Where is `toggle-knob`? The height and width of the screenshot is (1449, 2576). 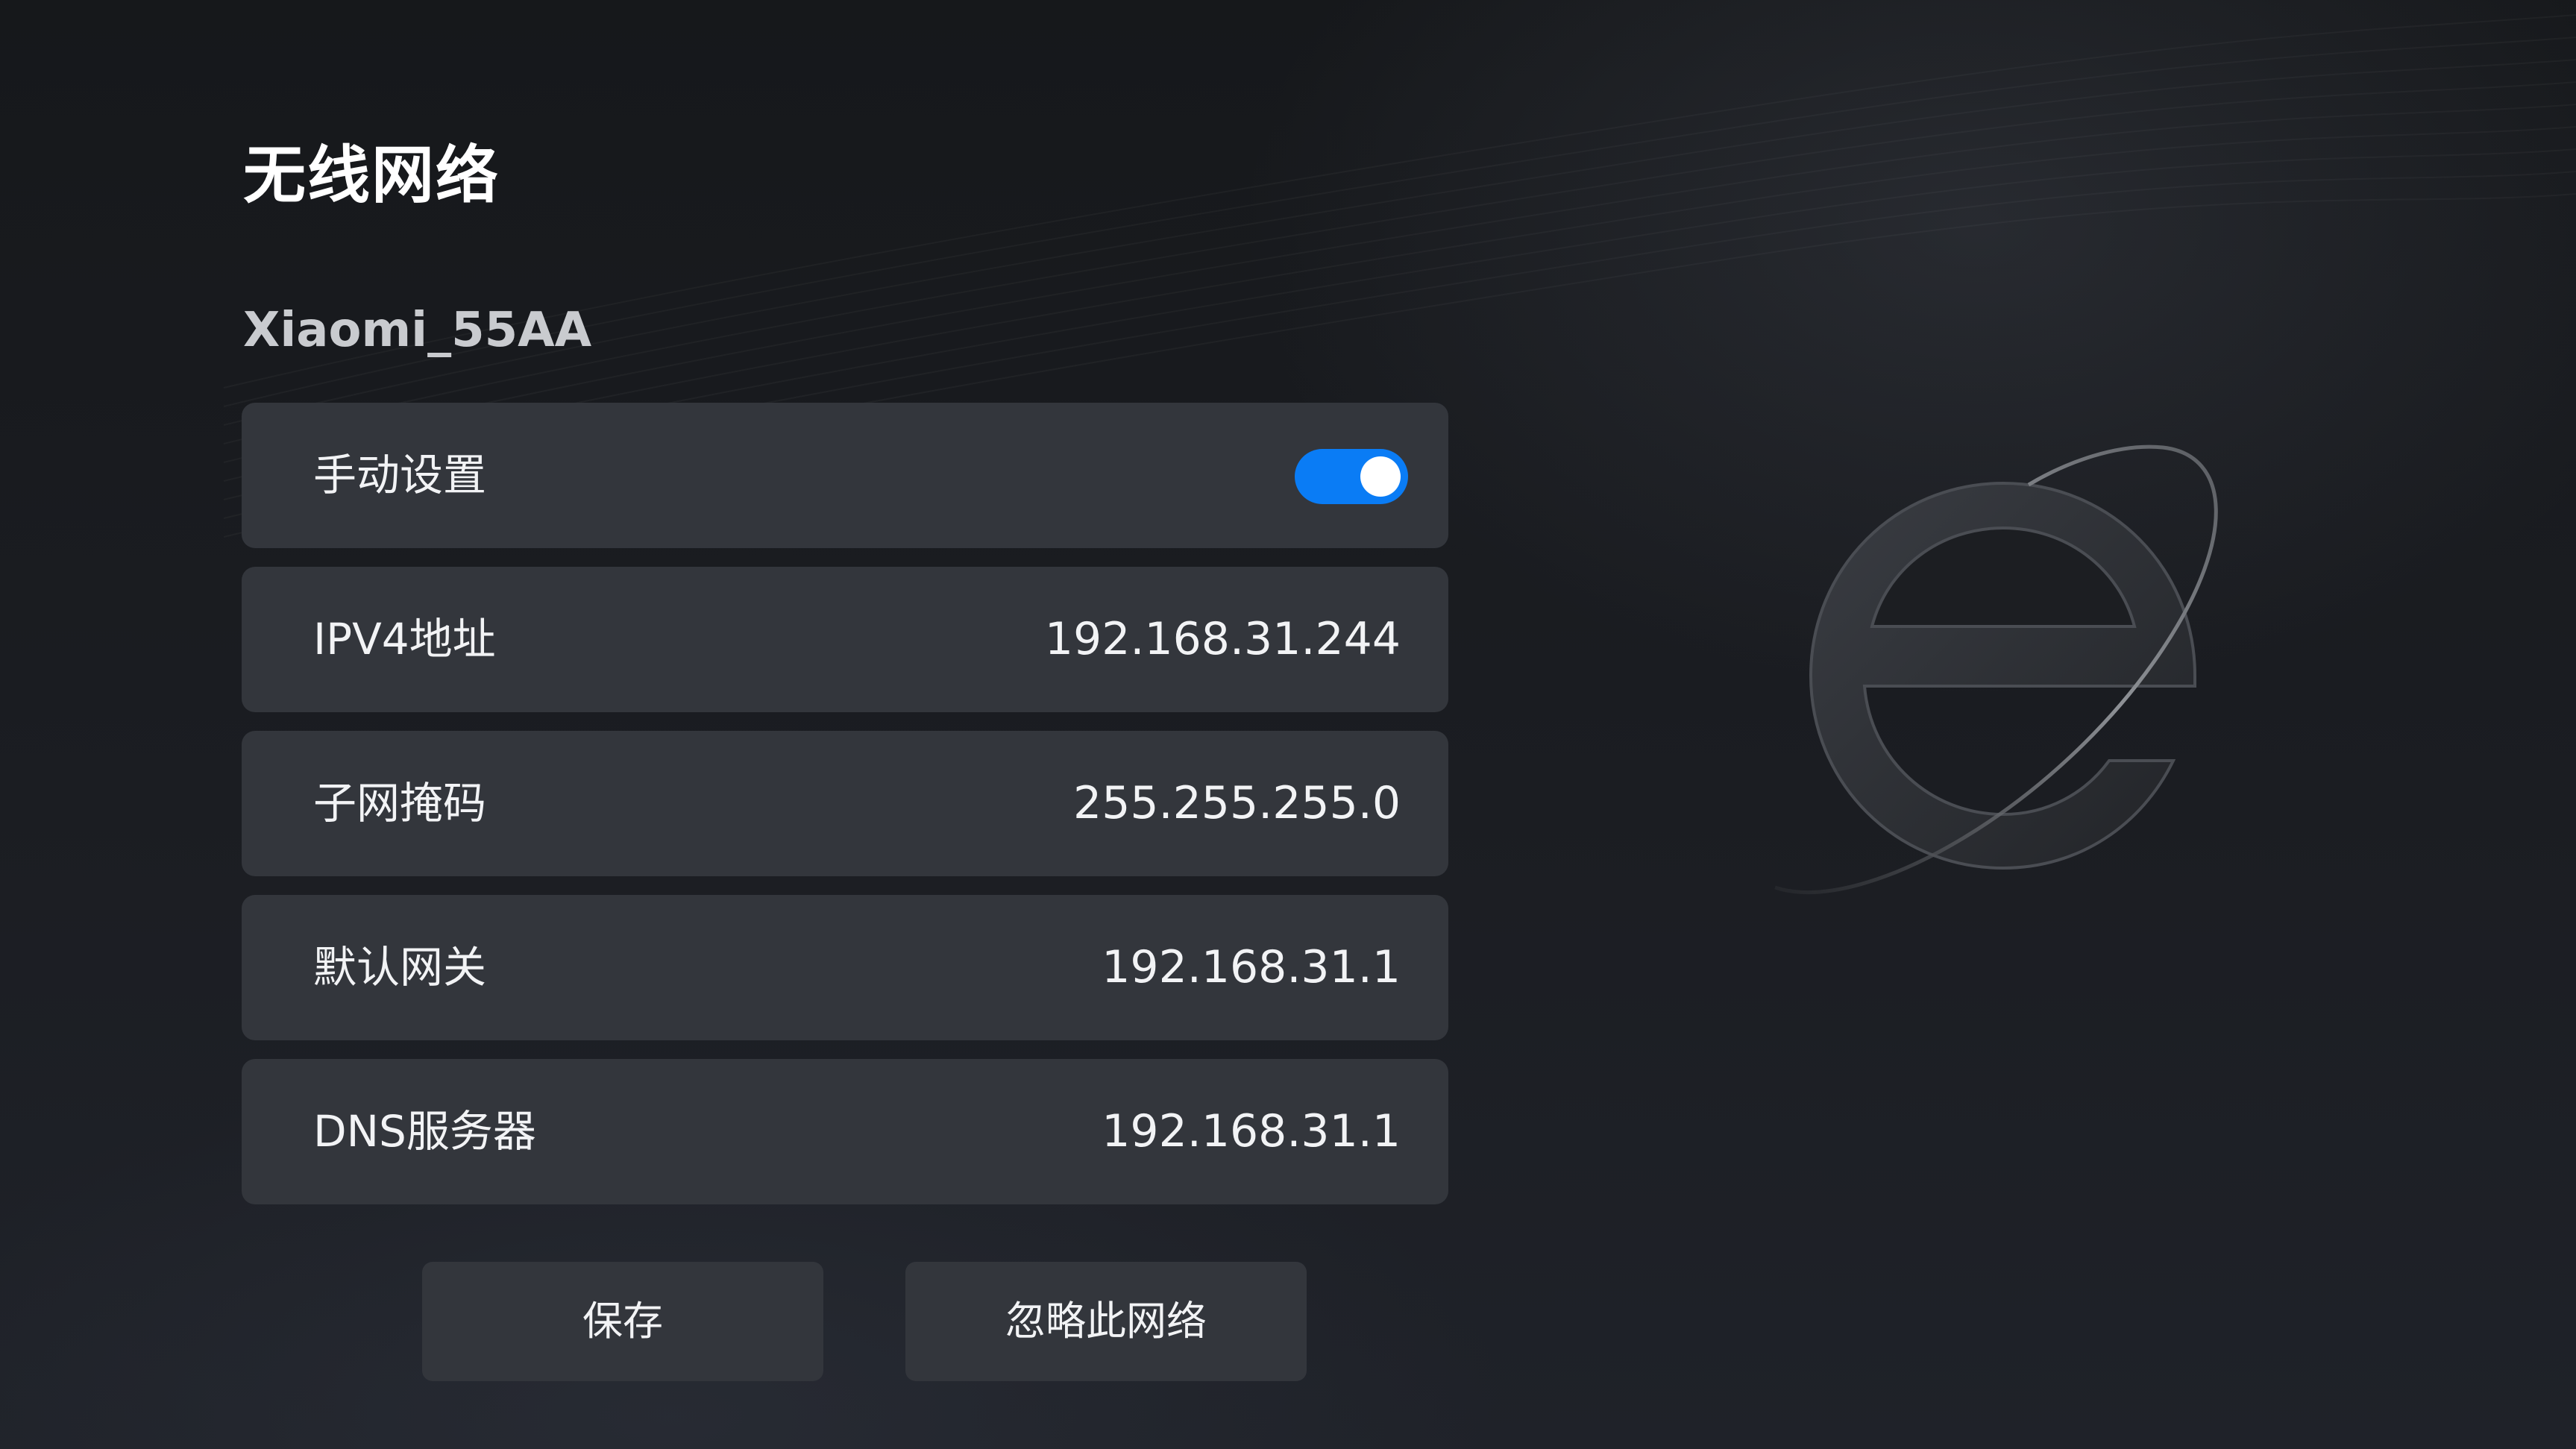
toggle-knob is located at coordinates (1381, 476).